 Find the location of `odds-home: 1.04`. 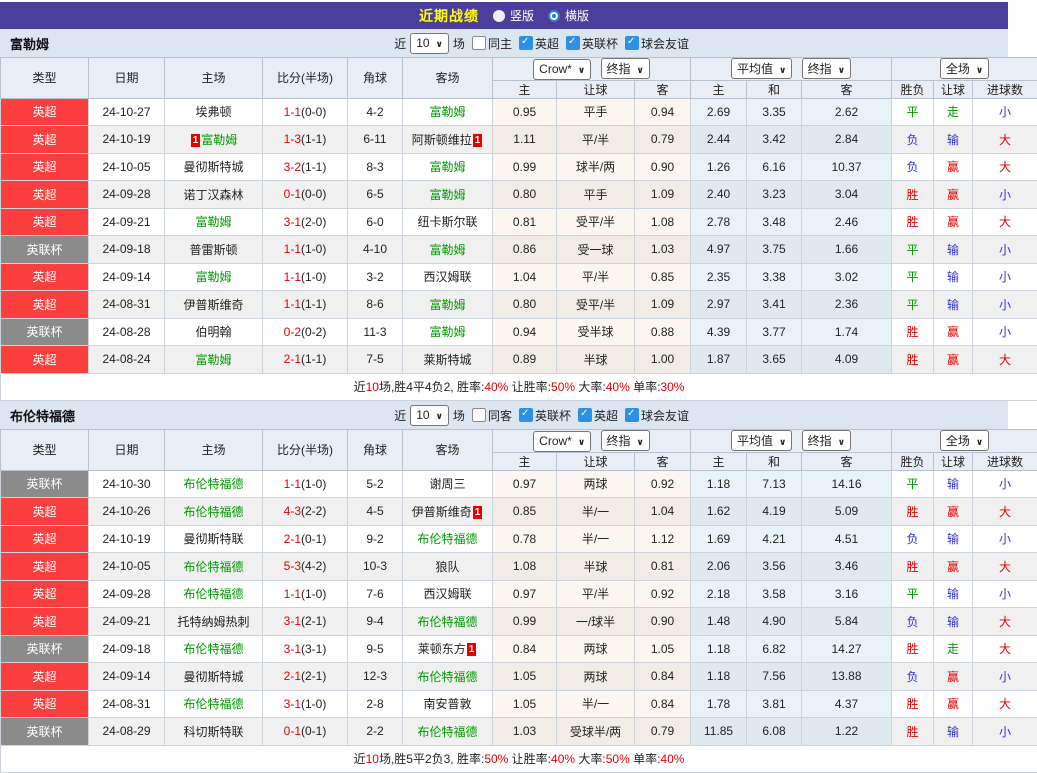

odds-home: 1.04 is located at coordinates (525, 277).